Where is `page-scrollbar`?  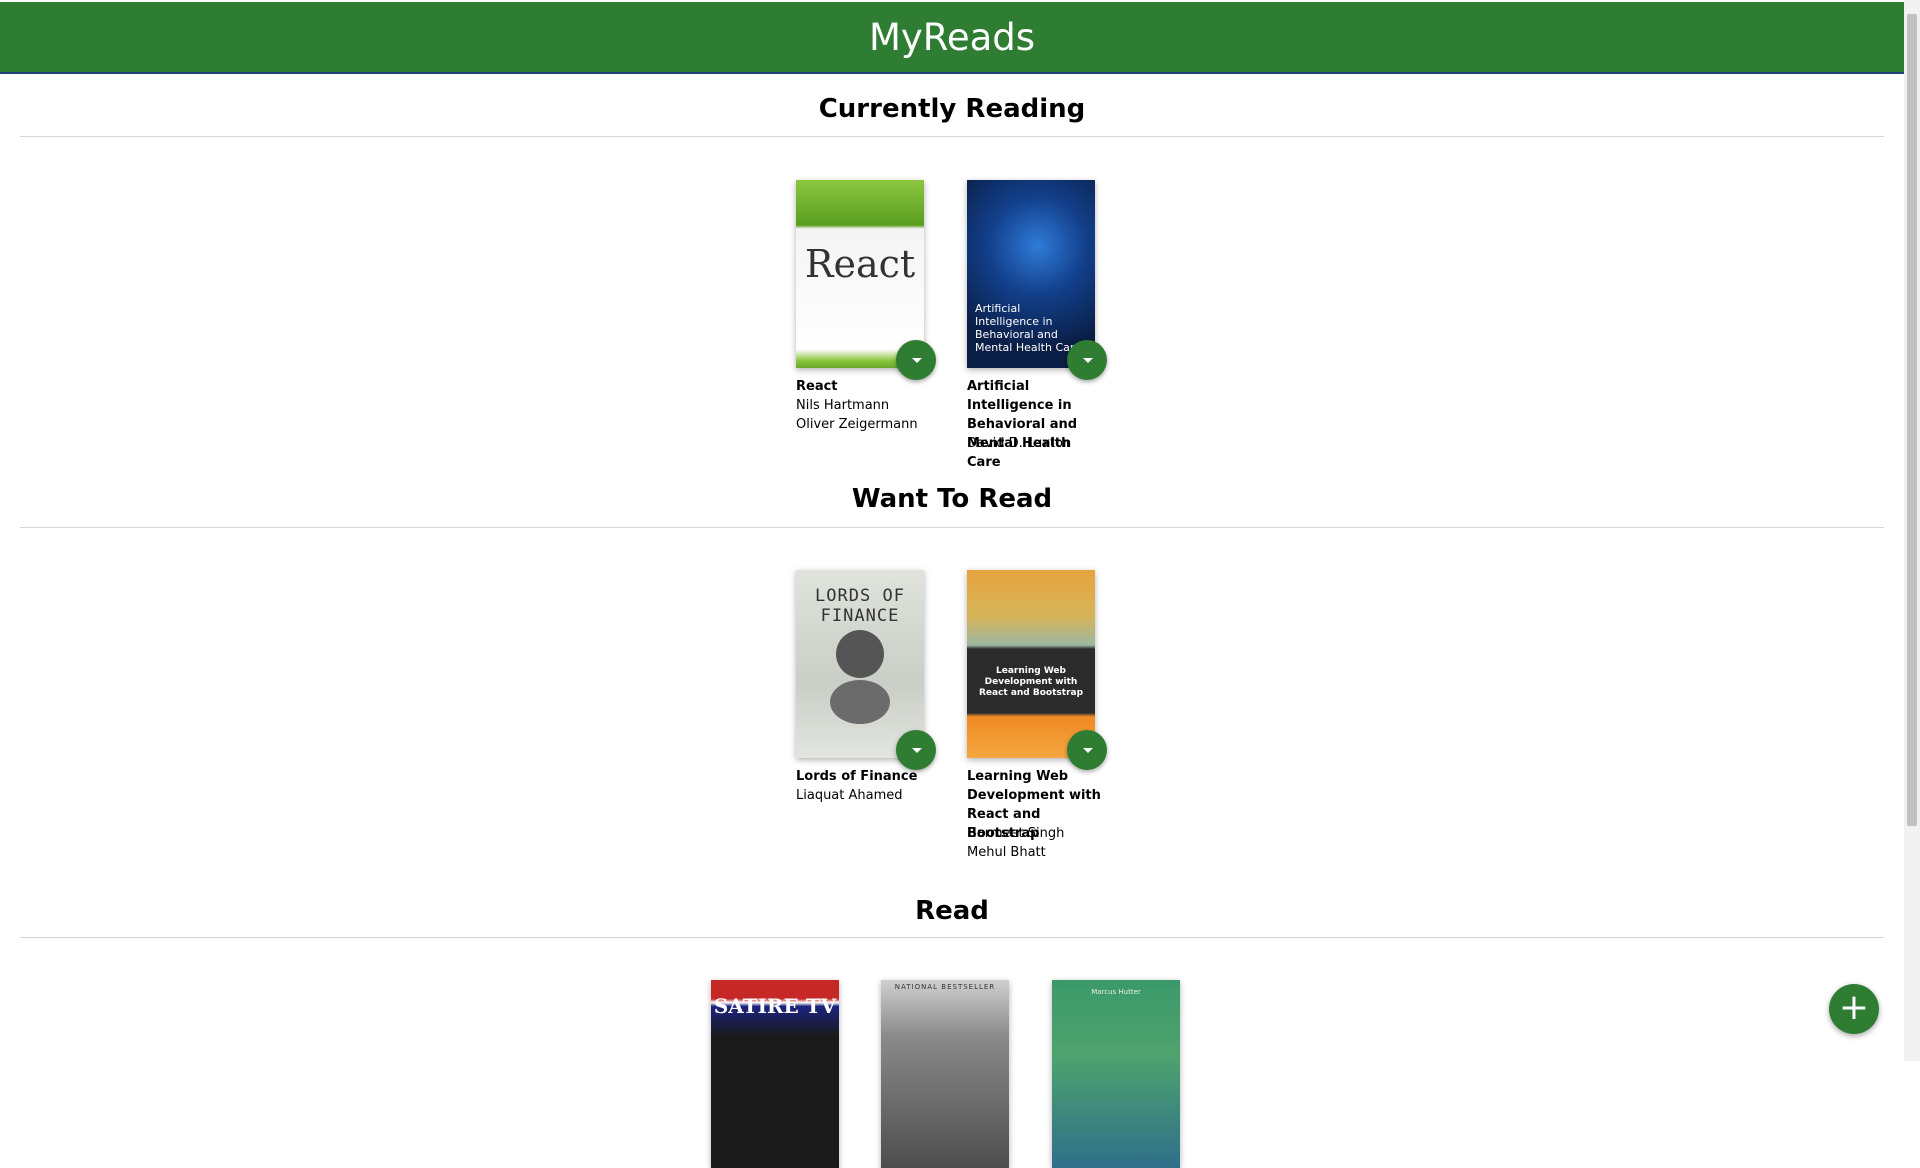
page-scrollbar is located at coordinates (1912, 530).